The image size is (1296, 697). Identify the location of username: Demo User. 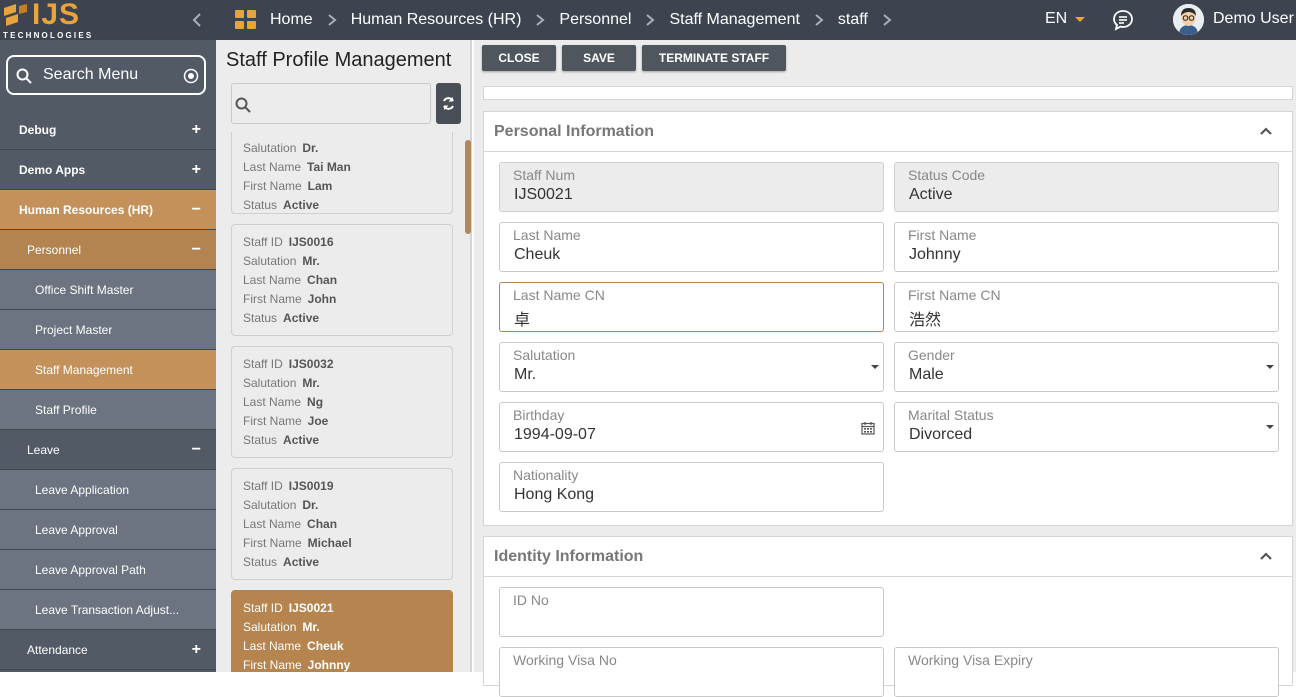
(1253, 19).